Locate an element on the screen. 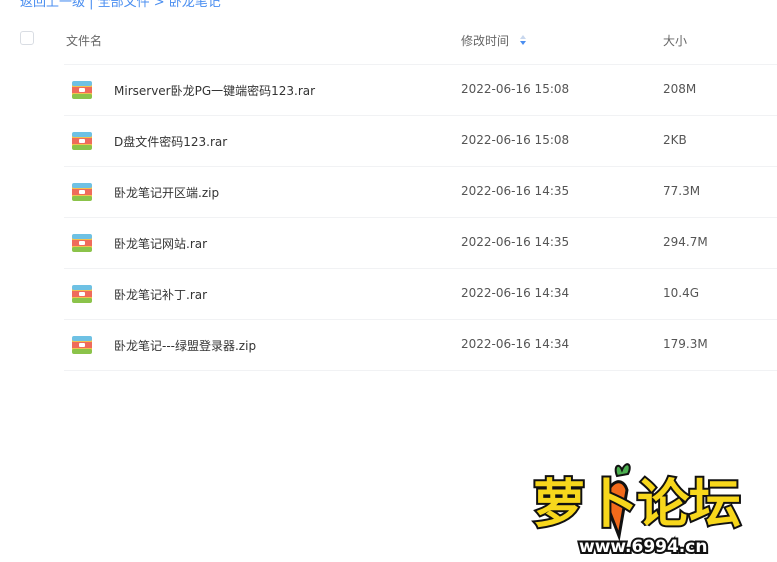 The width and height of the screenshot is (777, 562). file-size: 77.3M is located at coordinates (682, 191).